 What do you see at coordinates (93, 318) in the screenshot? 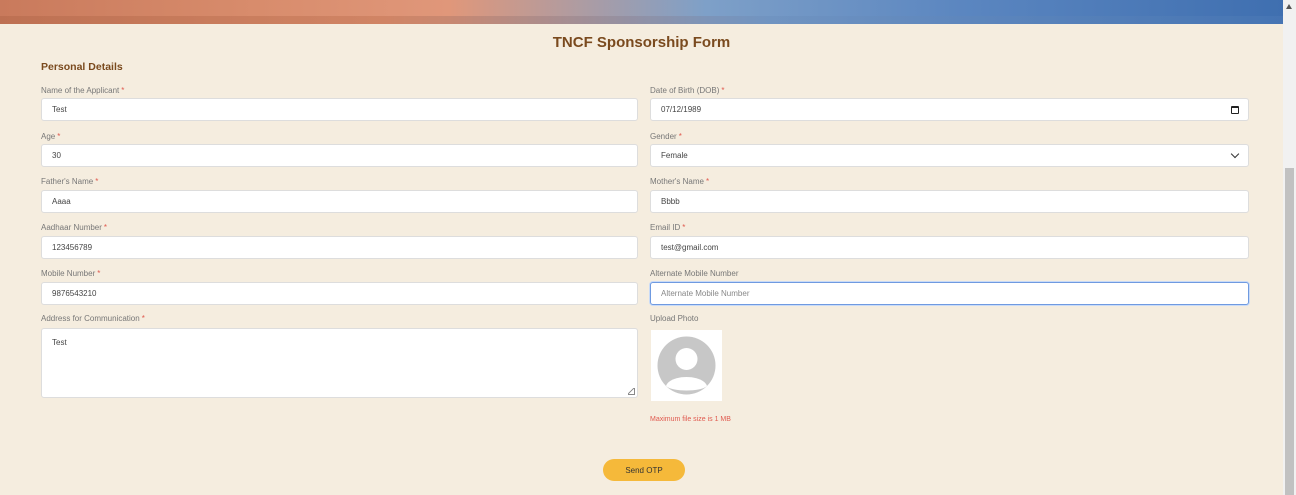
I see `address-label: Address for Communication *` at bounding box center [93, 318].